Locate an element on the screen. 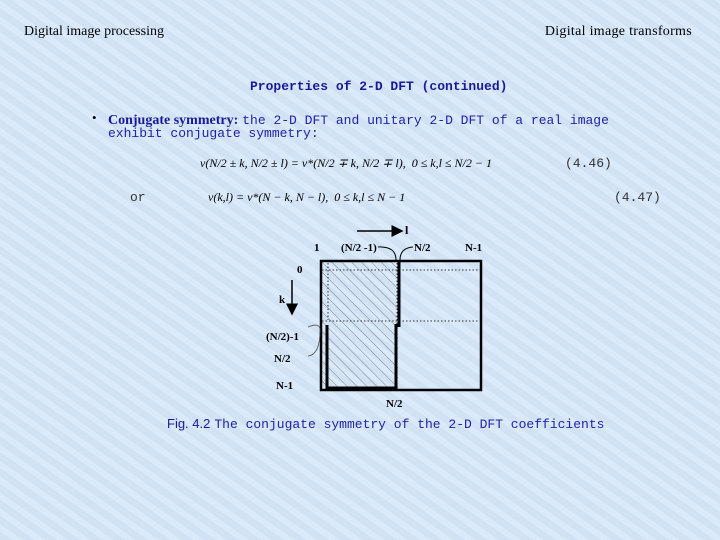 This screenshot has width=720, height=540. symmetry-diagram is located at coordinates (384, 308).